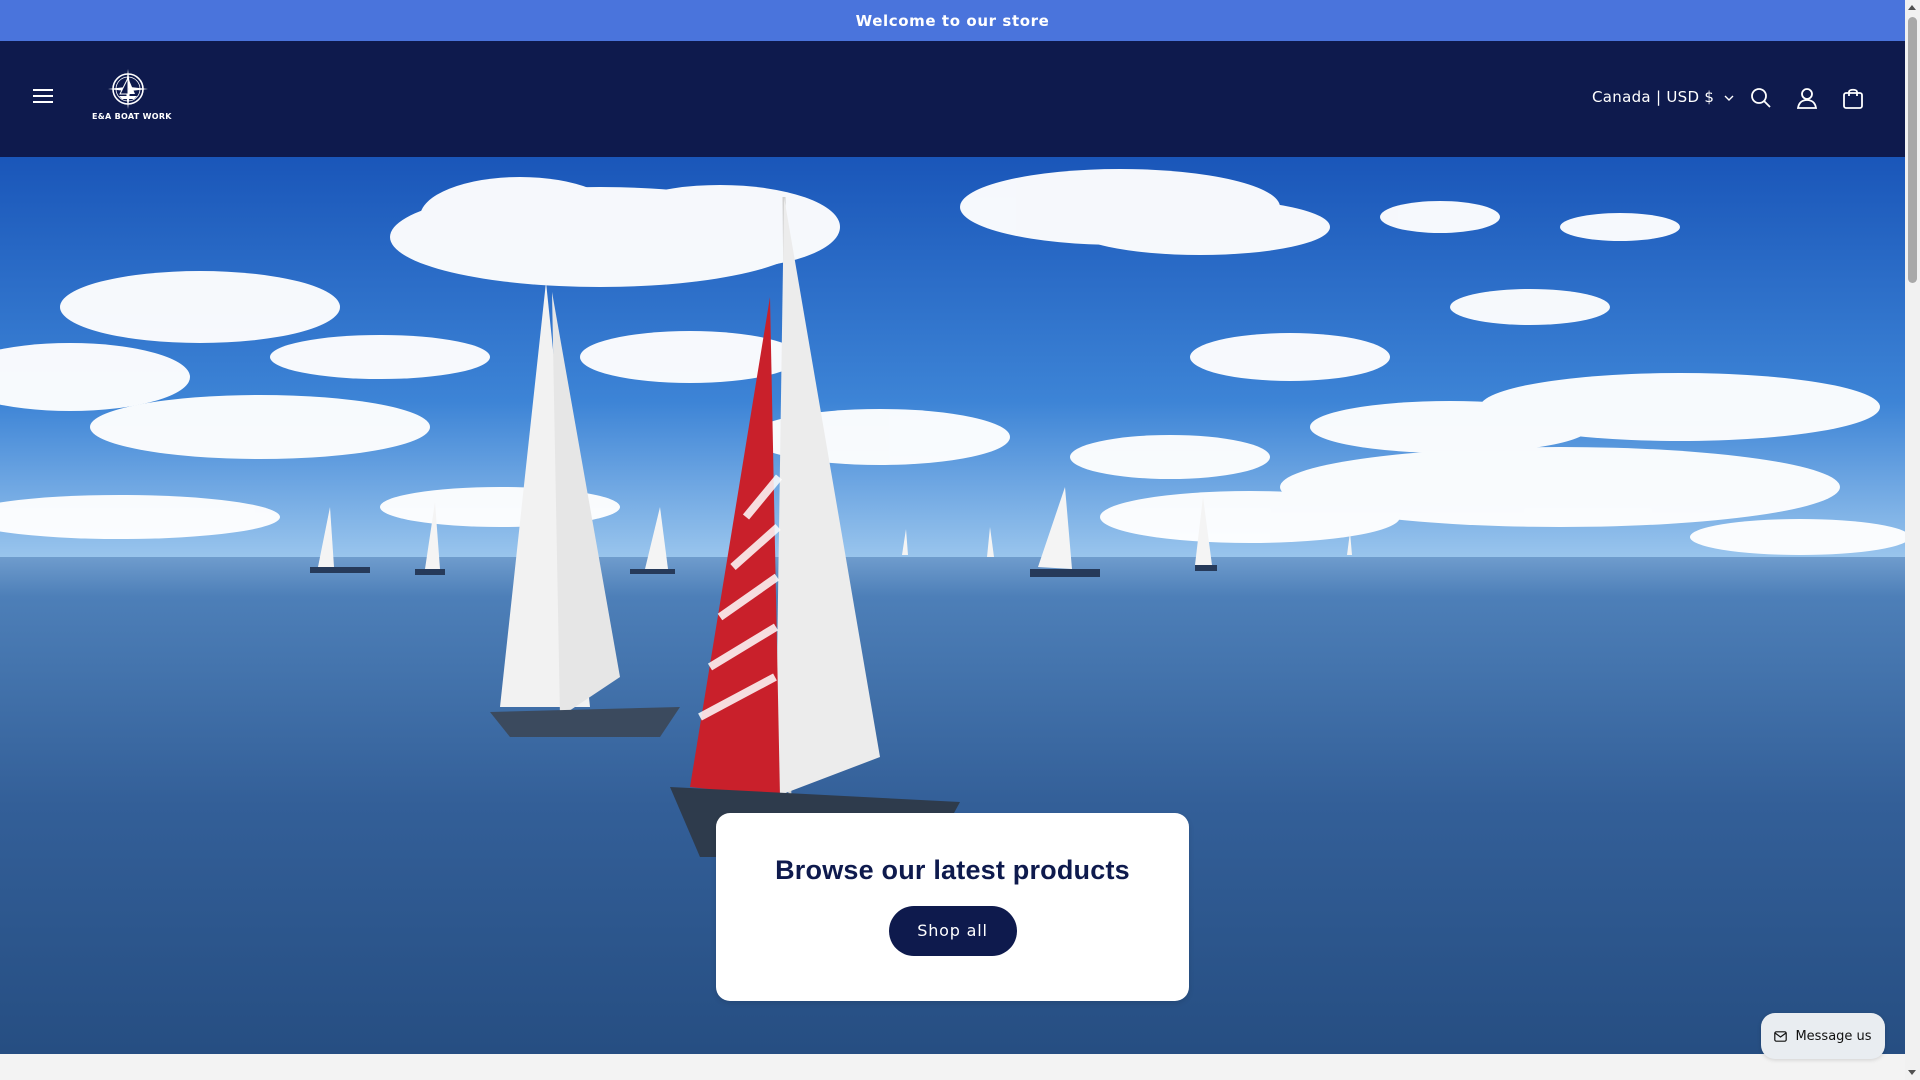 The height and width of the screenshot is (1080, 1920). What do you see at coordinates (1781, 1036) in the screenshot?
I see `message-icon` at bounding box center [1781, 1036].